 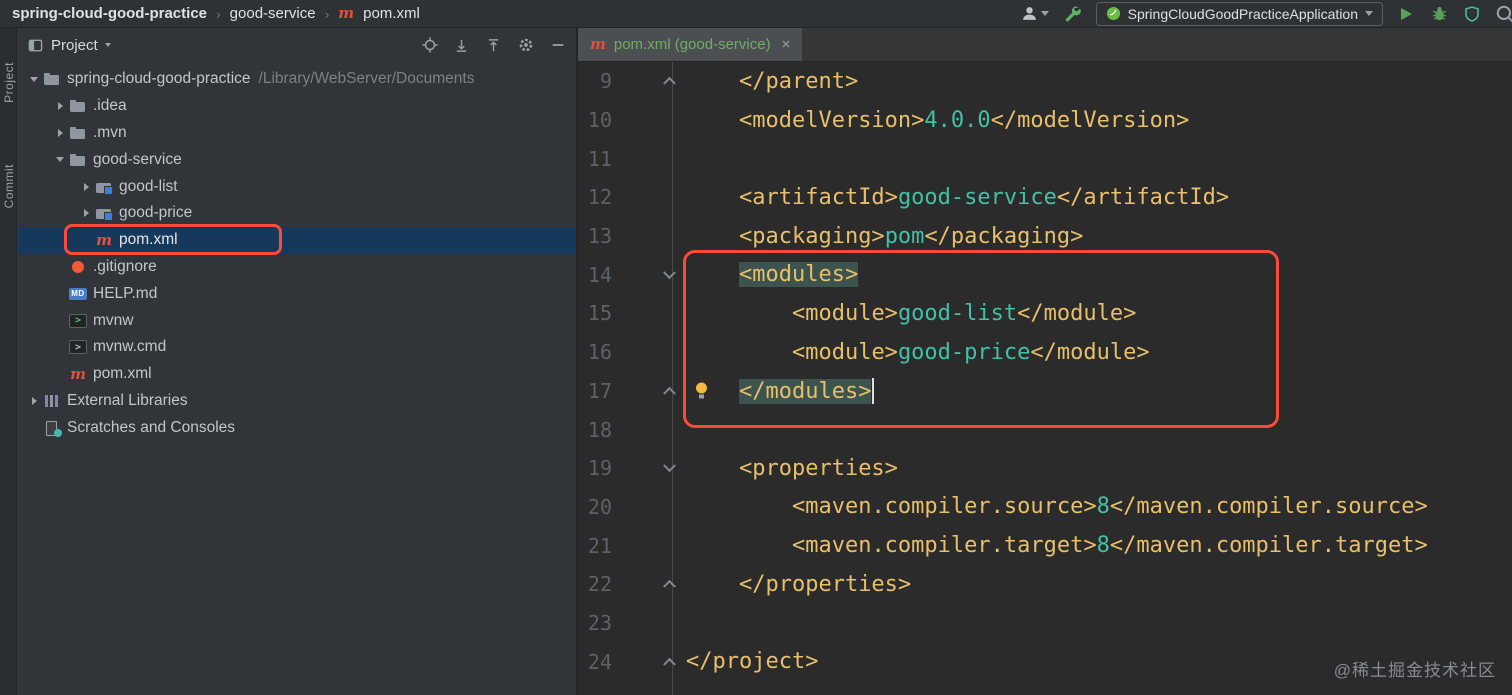 I want to click on close-icon: ×, so click(x=786, y=44).